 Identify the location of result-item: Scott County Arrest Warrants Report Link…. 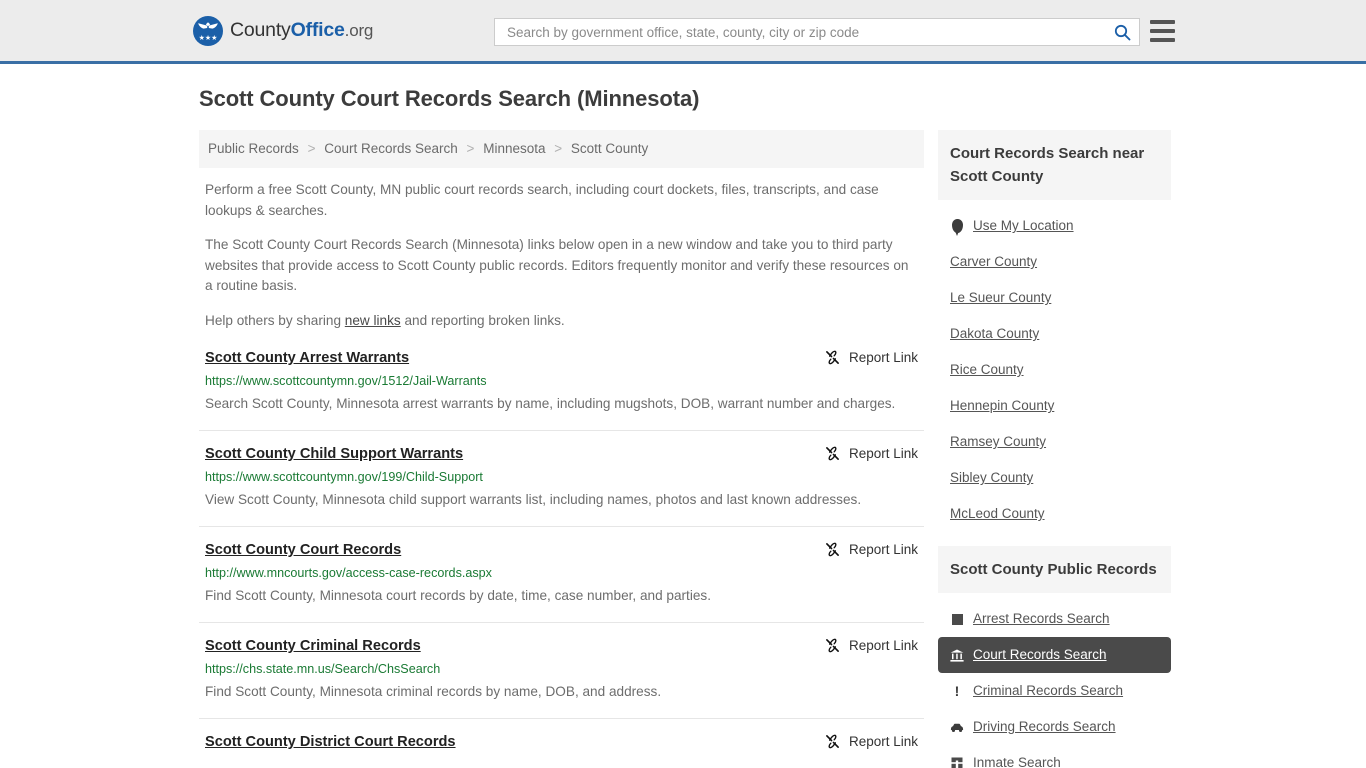
(561, 390).